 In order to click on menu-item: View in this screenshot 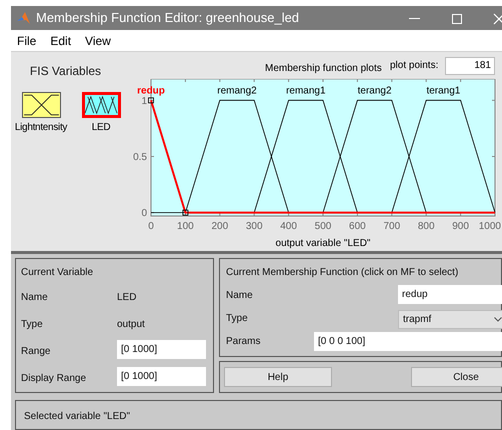, I will do `click(98, 41)`.